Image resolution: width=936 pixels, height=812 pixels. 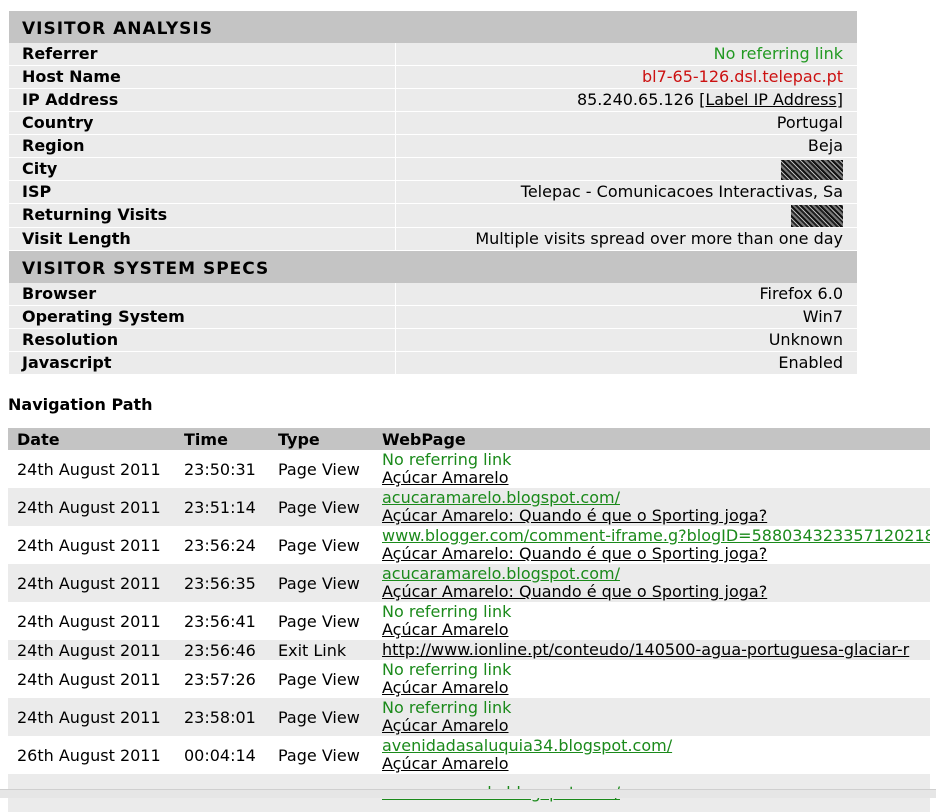 I want to click on navigation-path-title: Navigation Path, so click(x=80, y=404).